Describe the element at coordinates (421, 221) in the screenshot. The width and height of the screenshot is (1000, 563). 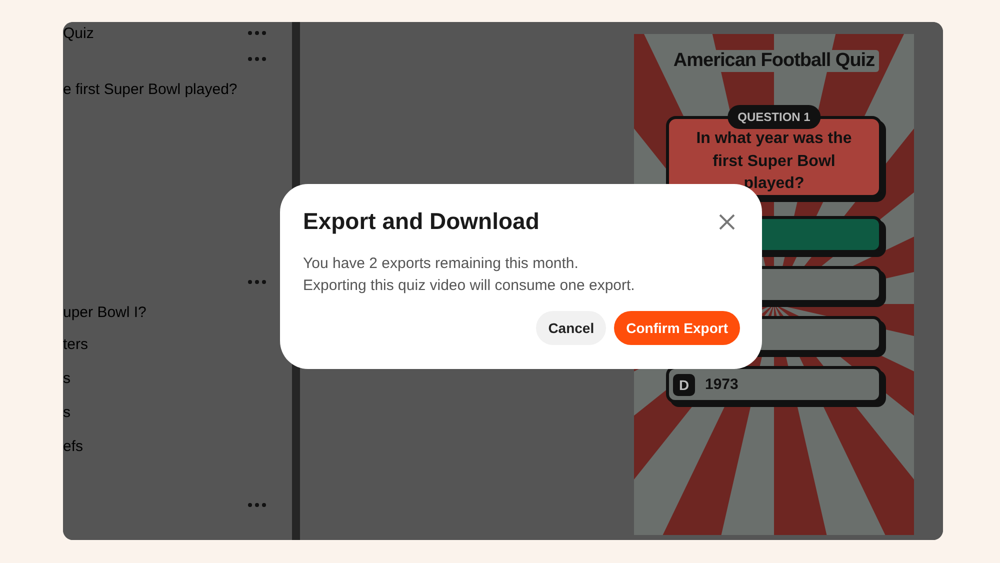
I see `dialog-title: Export and Download` at that location.